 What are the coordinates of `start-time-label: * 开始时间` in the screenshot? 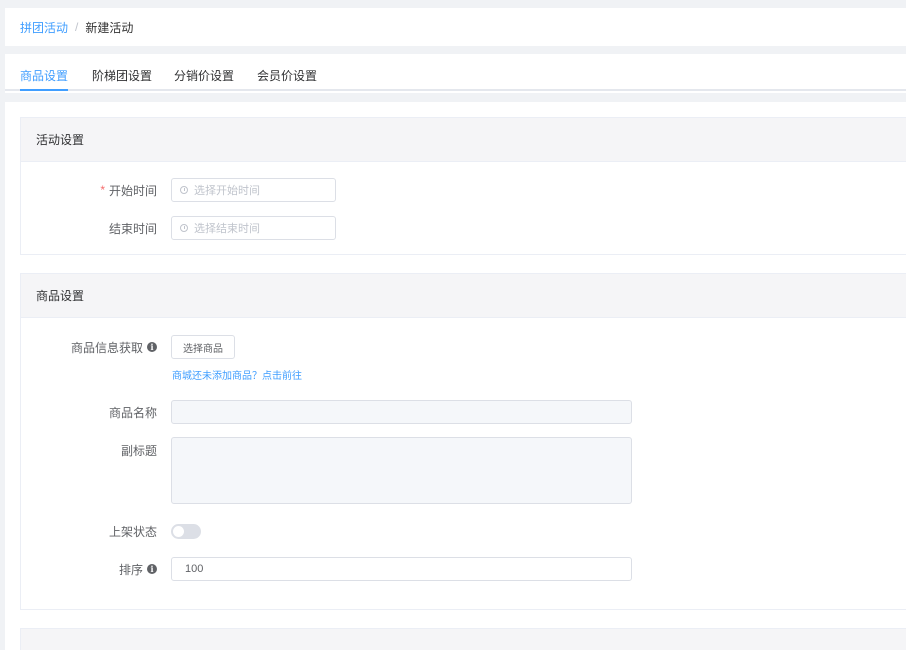 It's located at (89, 190).